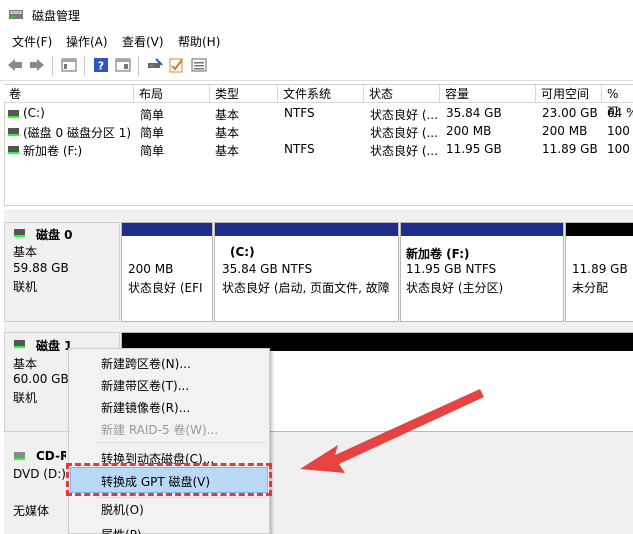 Image resolution: width=633 pixels, height=534 pixels. Describe the element at coordinates (87, 41) in the screenshot. I see `menu-action: 操作(A)` at that location.